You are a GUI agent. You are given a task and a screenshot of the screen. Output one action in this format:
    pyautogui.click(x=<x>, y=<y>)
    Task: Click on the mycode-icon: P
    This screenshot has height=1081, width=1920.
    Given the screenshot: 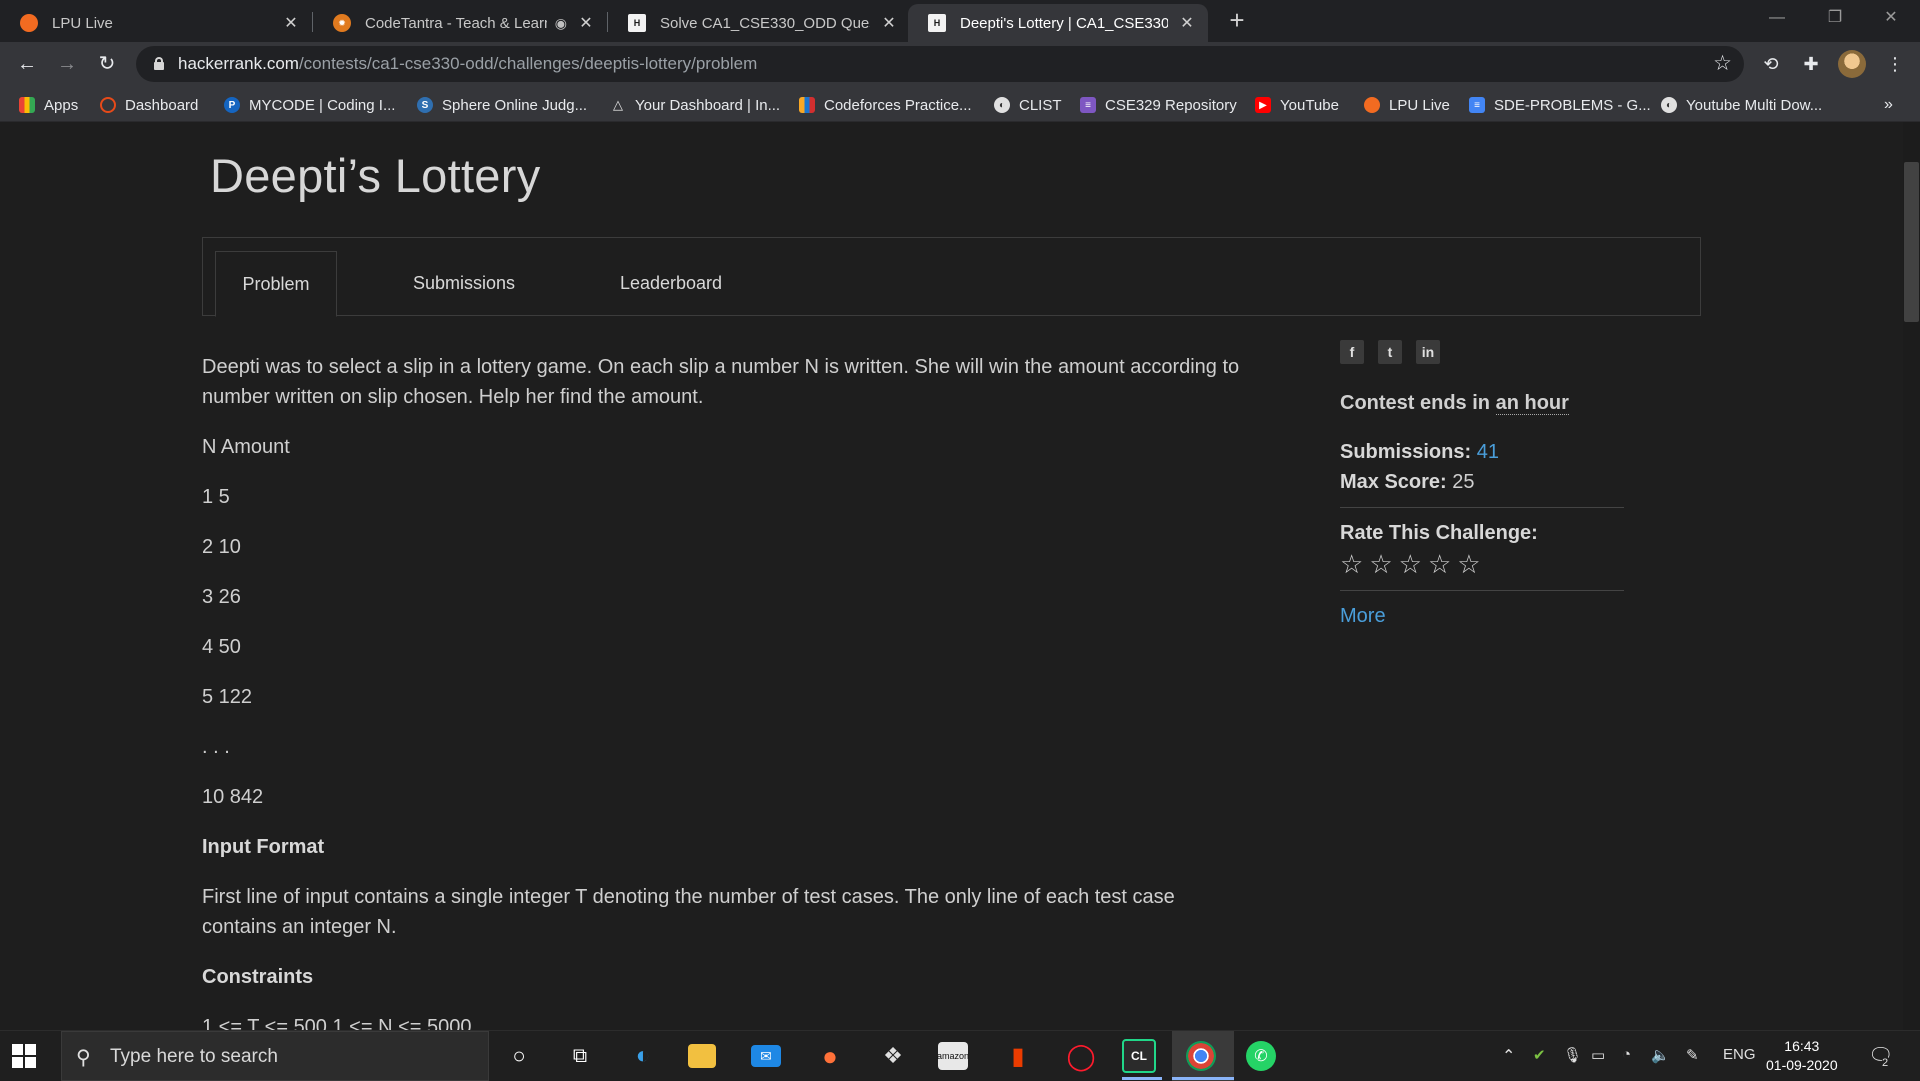 What is the action you would take?
    pyautogui.click(x=232, y=105)
    